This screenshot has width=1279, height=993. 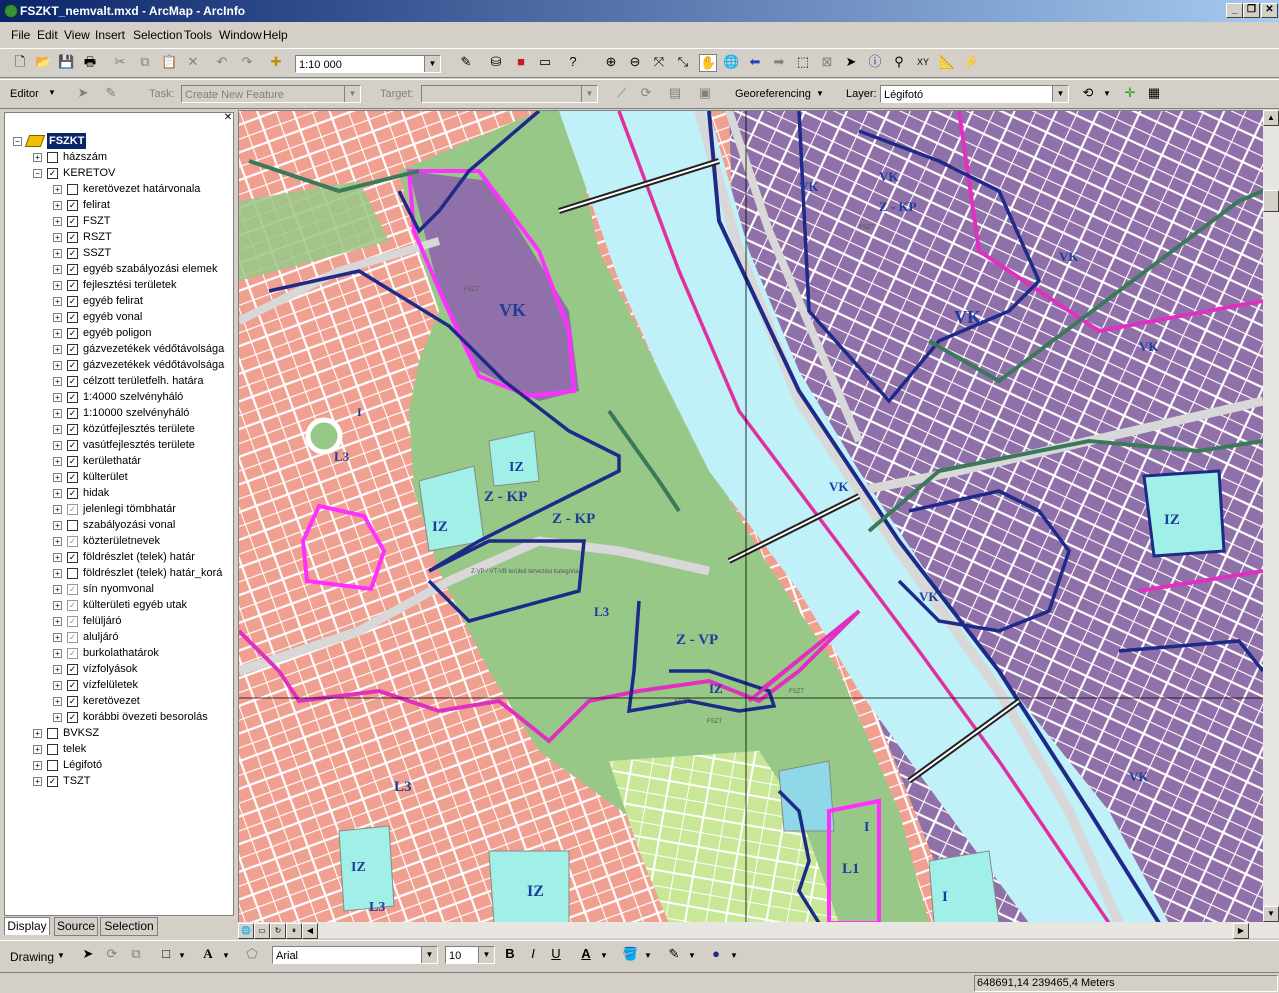 I want to click on menu-window: Window, so click(x=240, y=35).